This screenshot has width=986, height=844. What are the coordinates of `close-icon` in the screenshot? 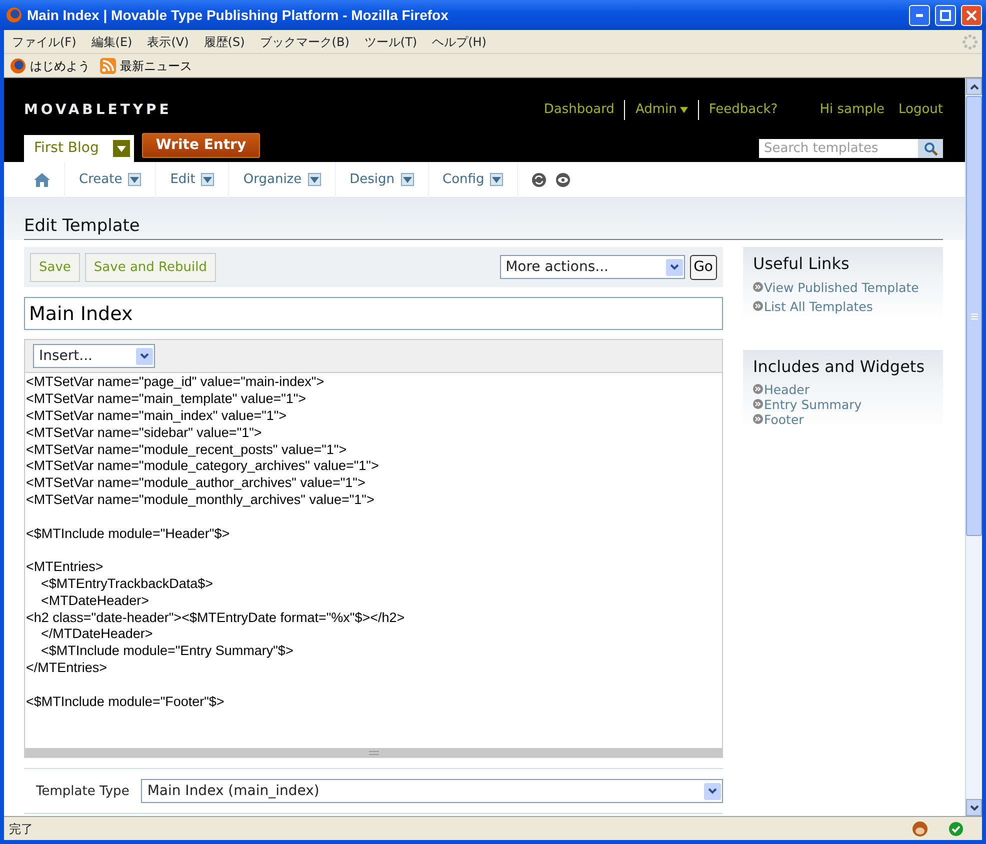 It's located at (971, 15).